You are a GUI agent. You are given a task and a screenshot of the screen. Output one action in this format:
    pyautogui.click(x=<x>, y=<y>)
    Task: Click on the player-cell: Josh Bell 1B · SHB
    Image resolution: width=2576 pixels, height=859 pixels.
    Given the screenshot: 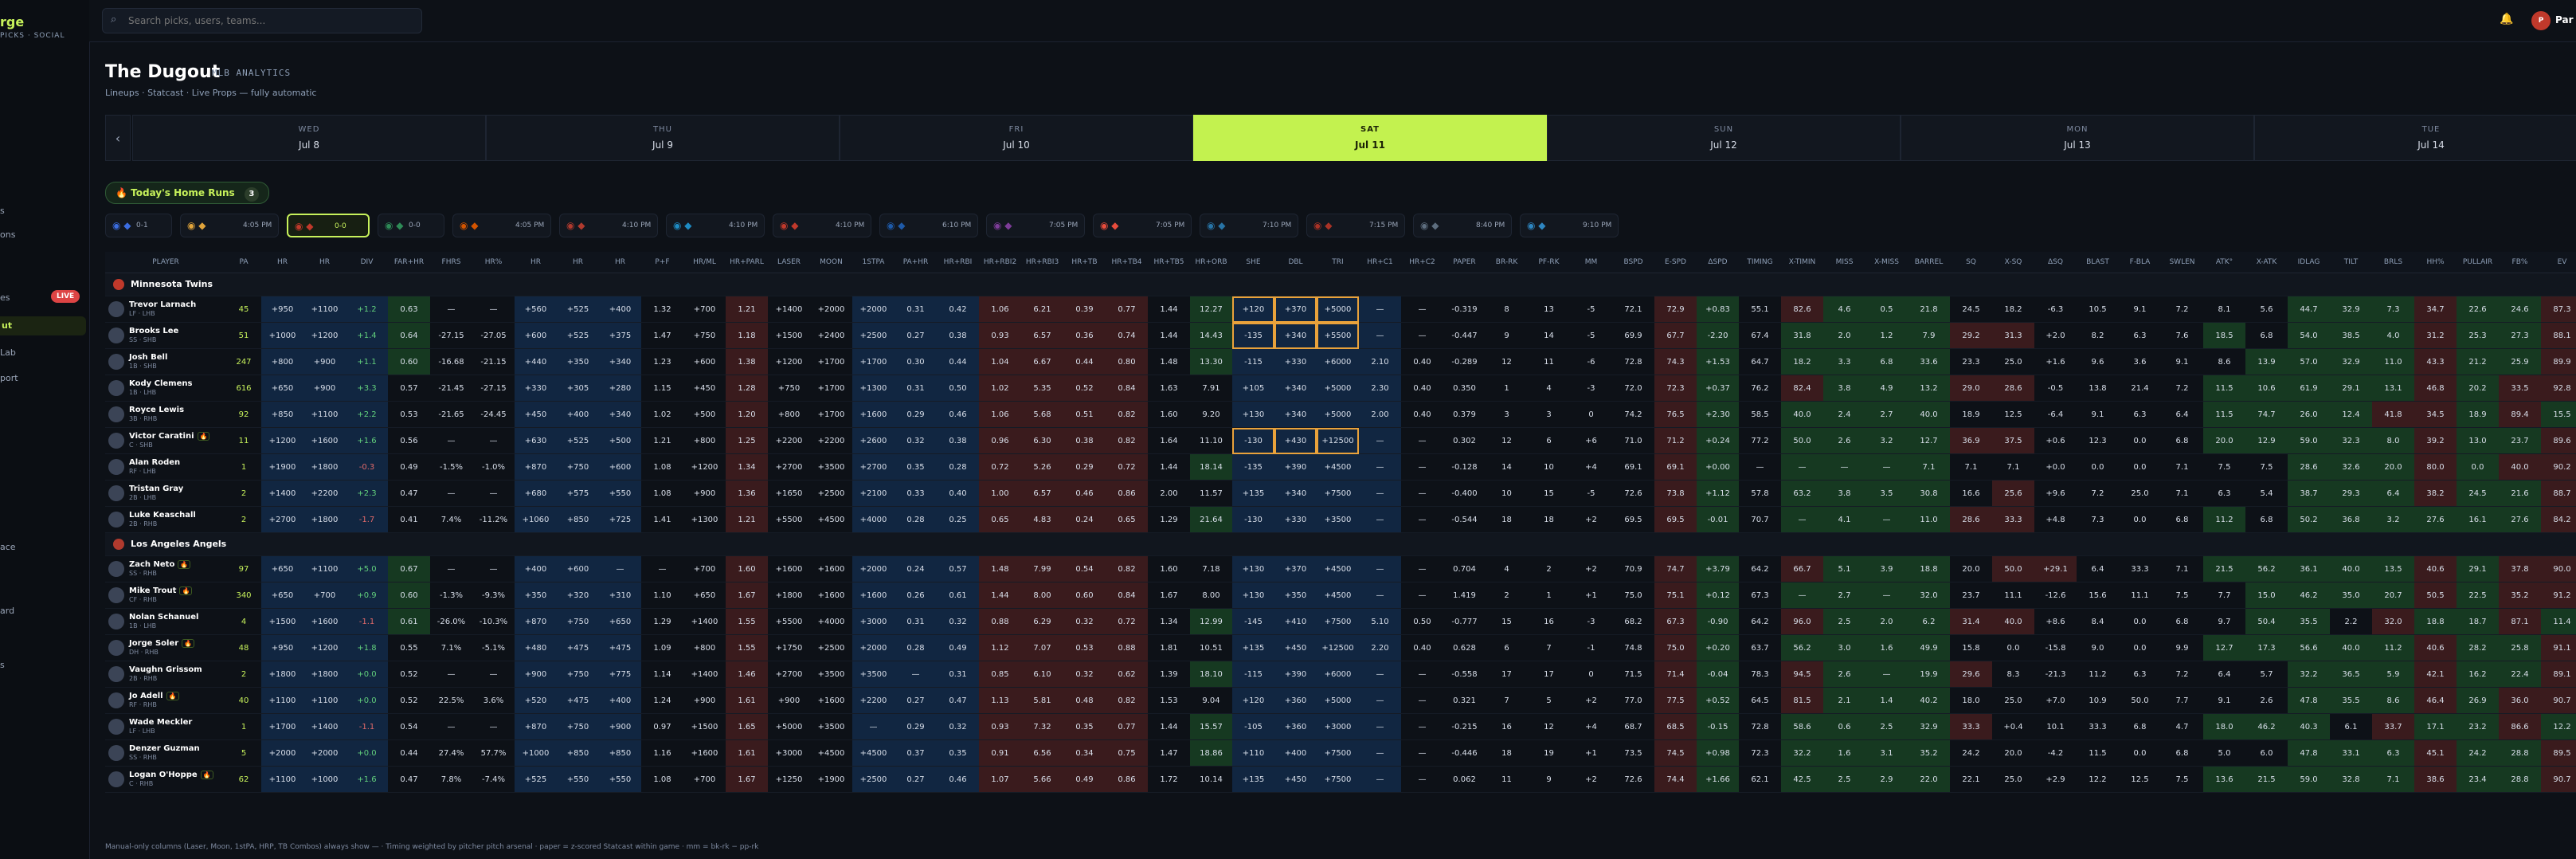 What is the action you would take?
    pyautogui.click(x=165, y=361)
    